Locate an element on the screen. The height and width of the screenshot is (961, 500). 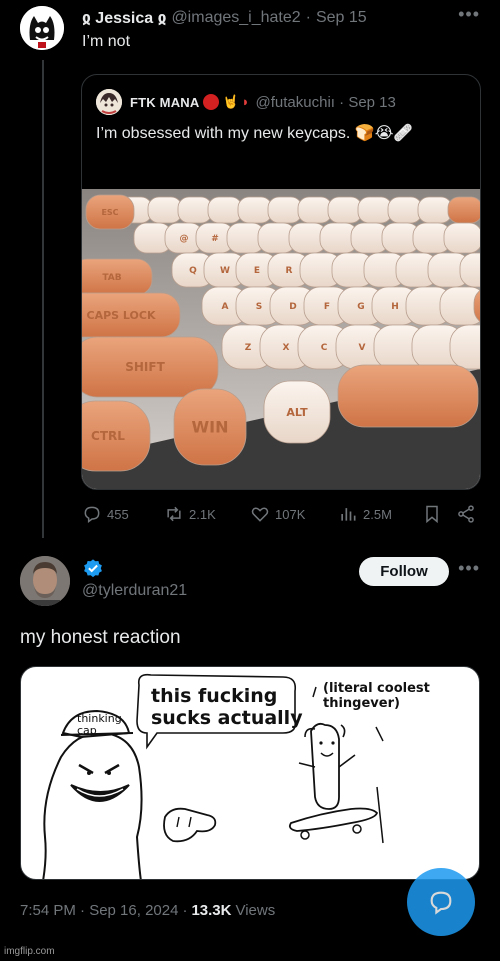
message-bubble-icon is located at coordinates (441, 903).